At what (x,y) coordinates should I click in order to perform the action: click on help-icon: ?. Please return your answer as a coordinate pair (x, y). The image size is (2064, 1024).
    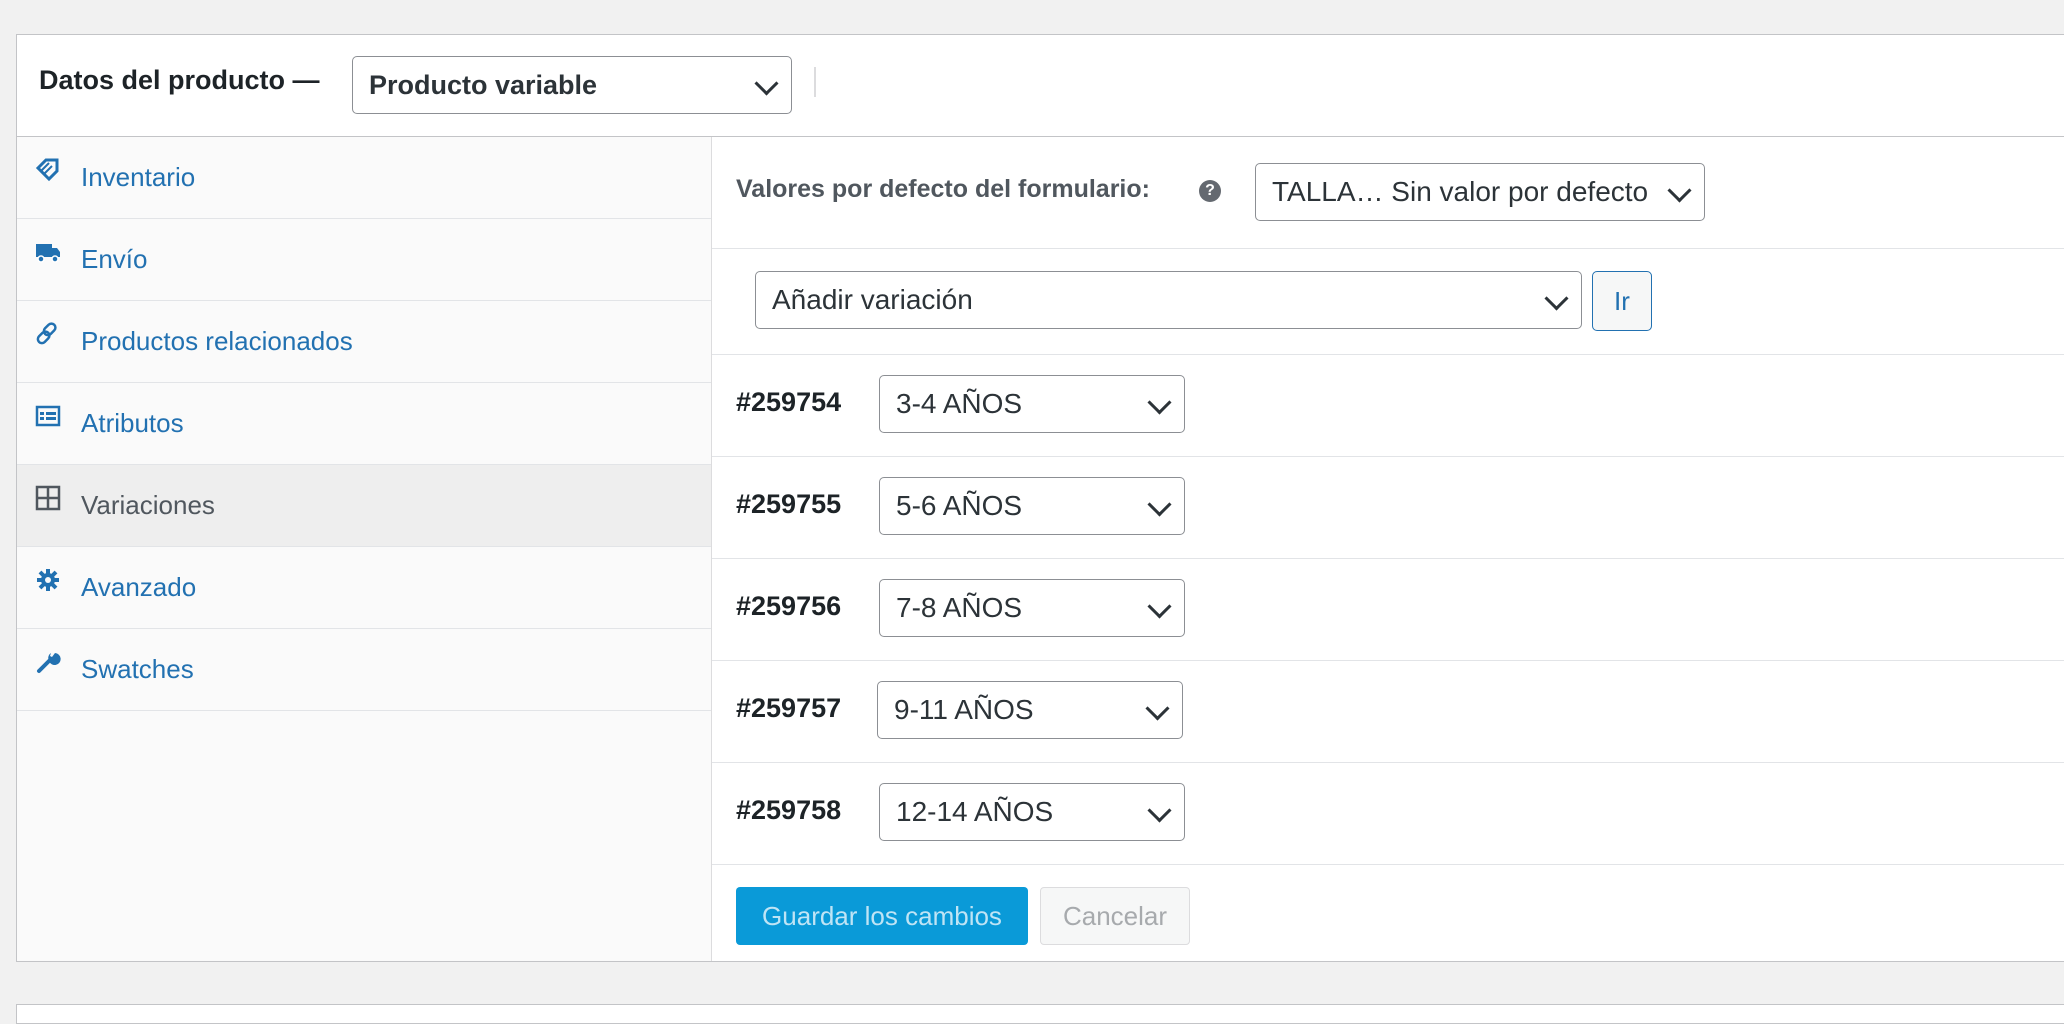
    Looking at the image, I should click on (1210, 191).